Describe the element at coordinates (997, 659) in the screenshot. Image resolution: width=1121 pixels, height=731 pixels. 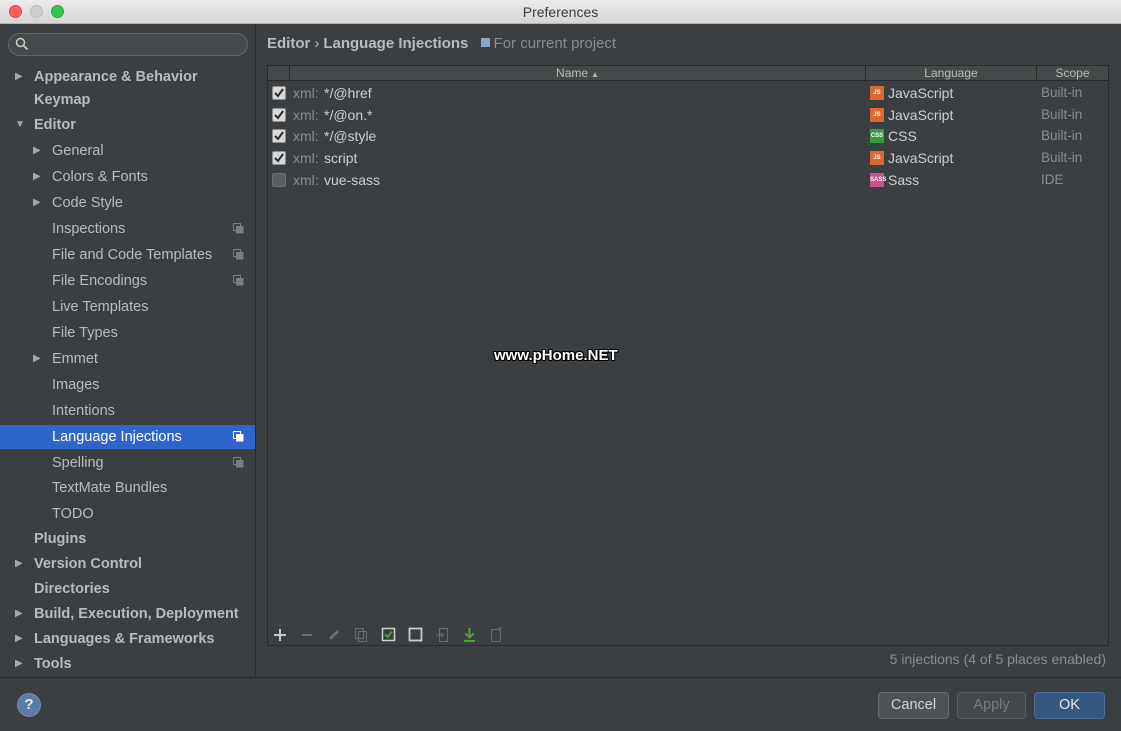
I see `injections-status: 5 injections (4 of 5 places enabled)` at that location.